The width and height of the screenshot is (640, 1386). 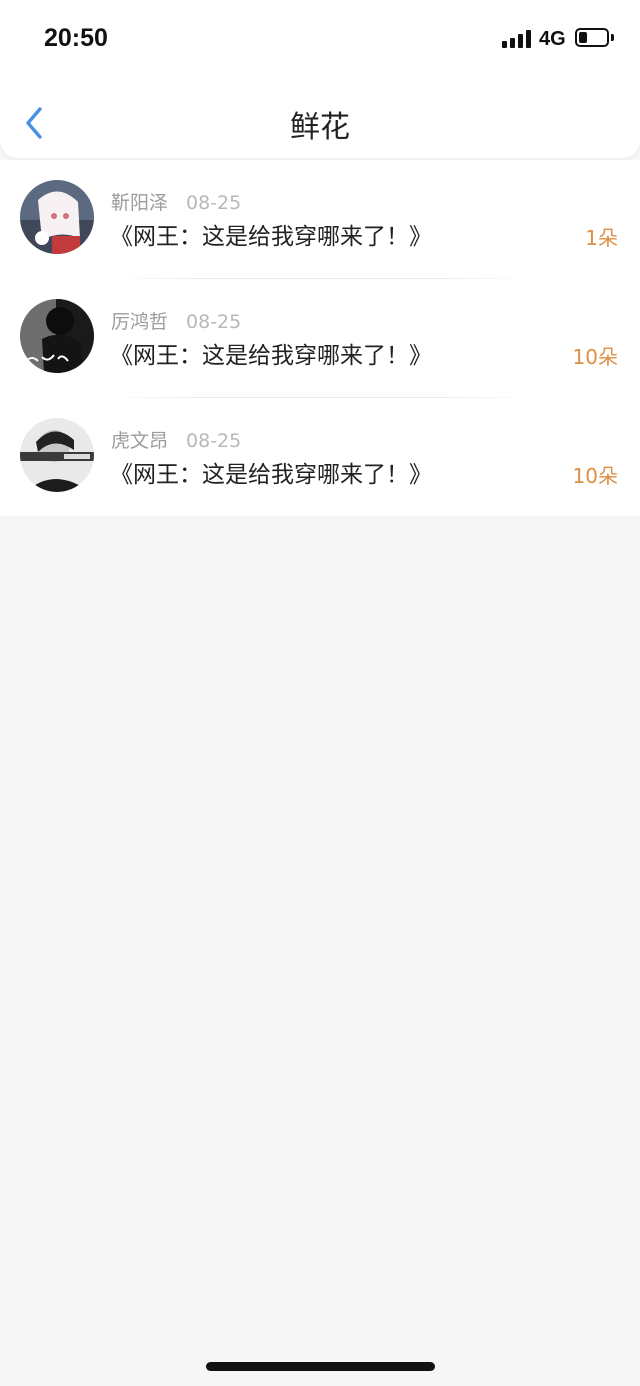 I want to click on navigation-bar: 鲜花, so click(x=320, y=119).